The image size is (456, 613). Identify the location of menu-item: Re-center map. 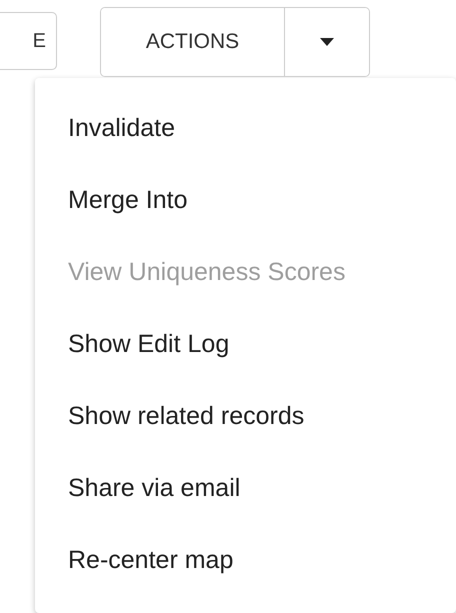
(245, 560).